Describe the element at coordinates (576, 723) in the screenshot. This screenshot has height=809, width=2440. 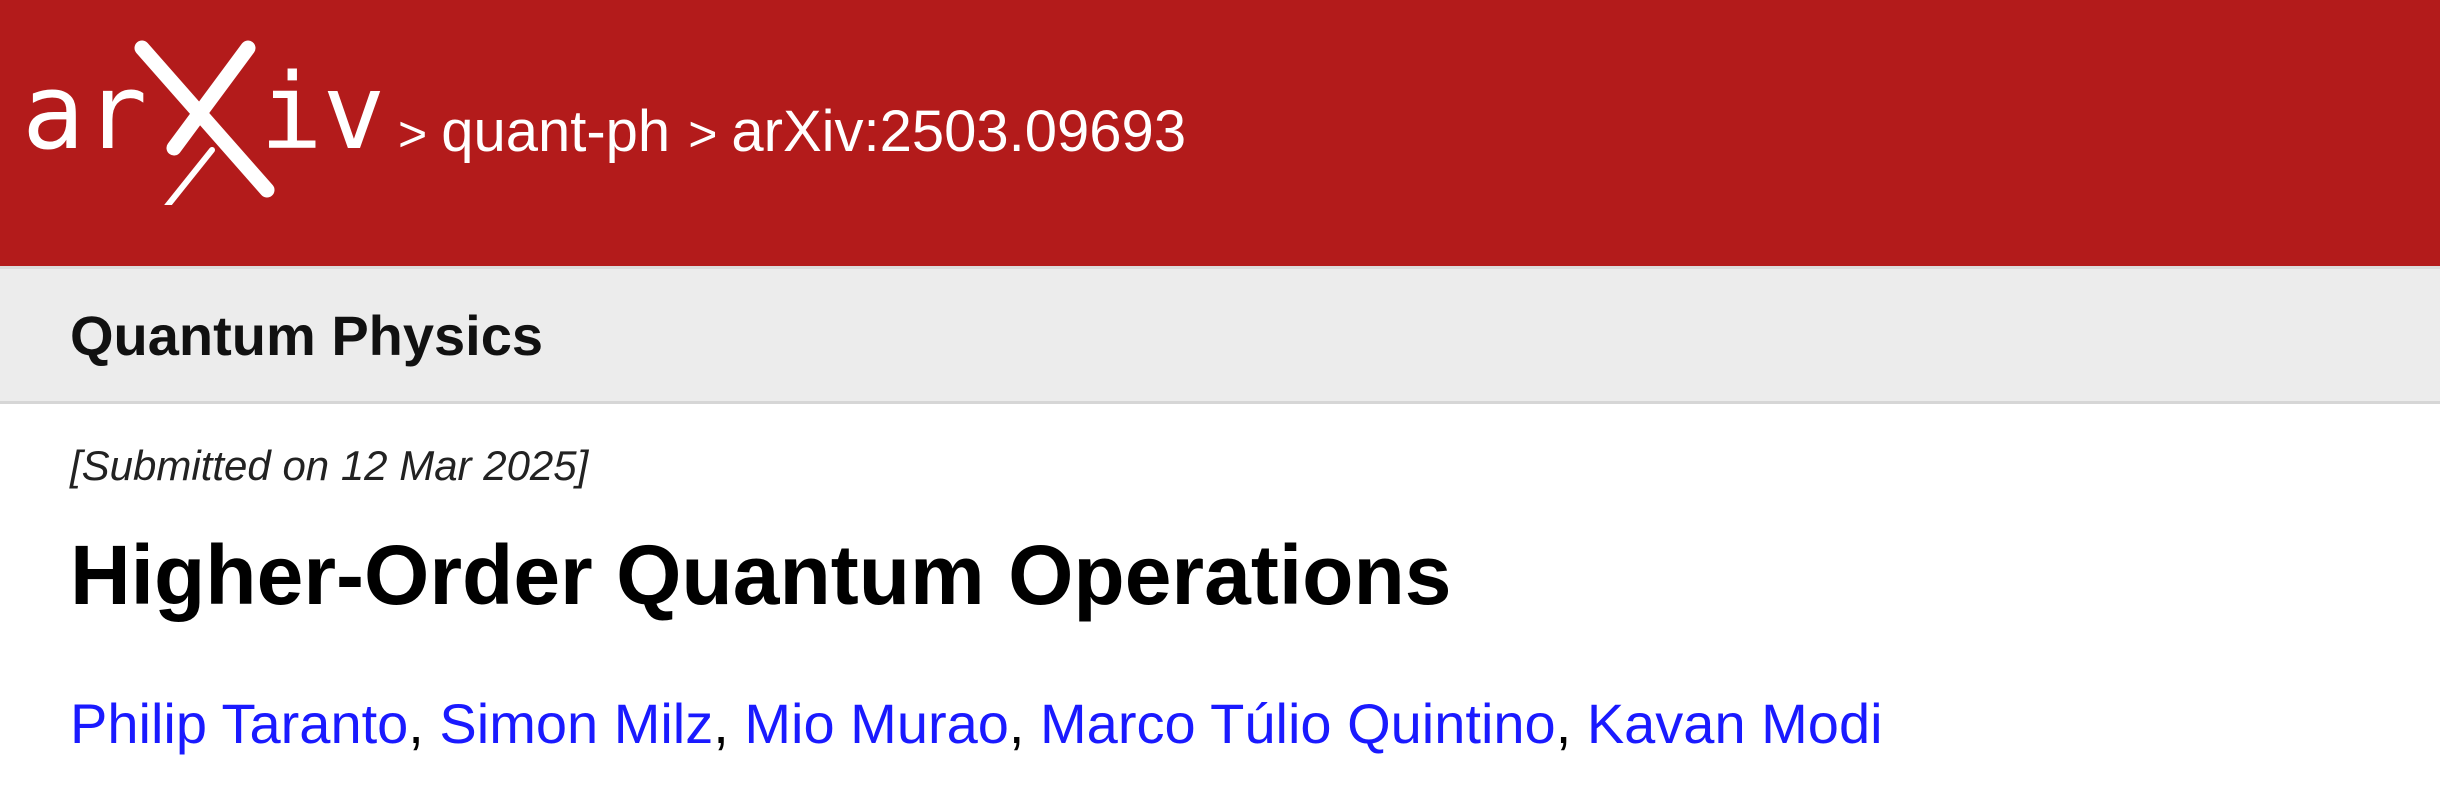
I see `author-link: Simon Milz` at that location.